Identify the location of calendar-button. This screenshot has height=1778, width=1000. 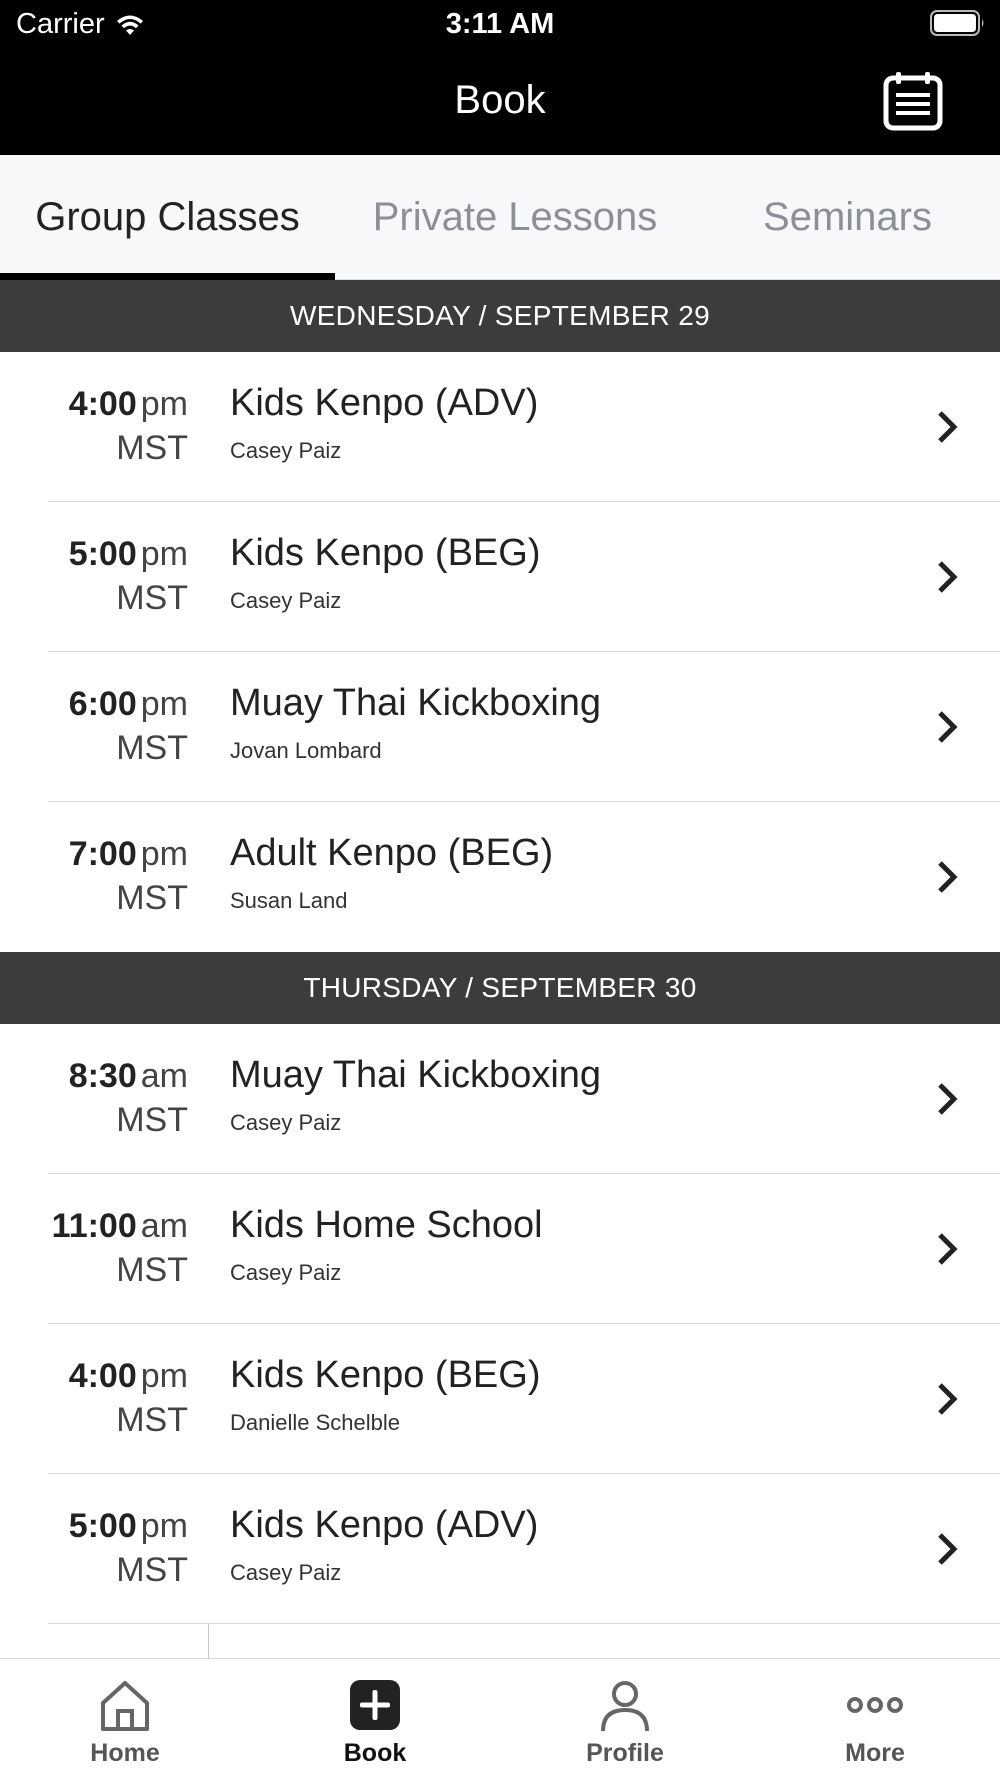
(913, 101).